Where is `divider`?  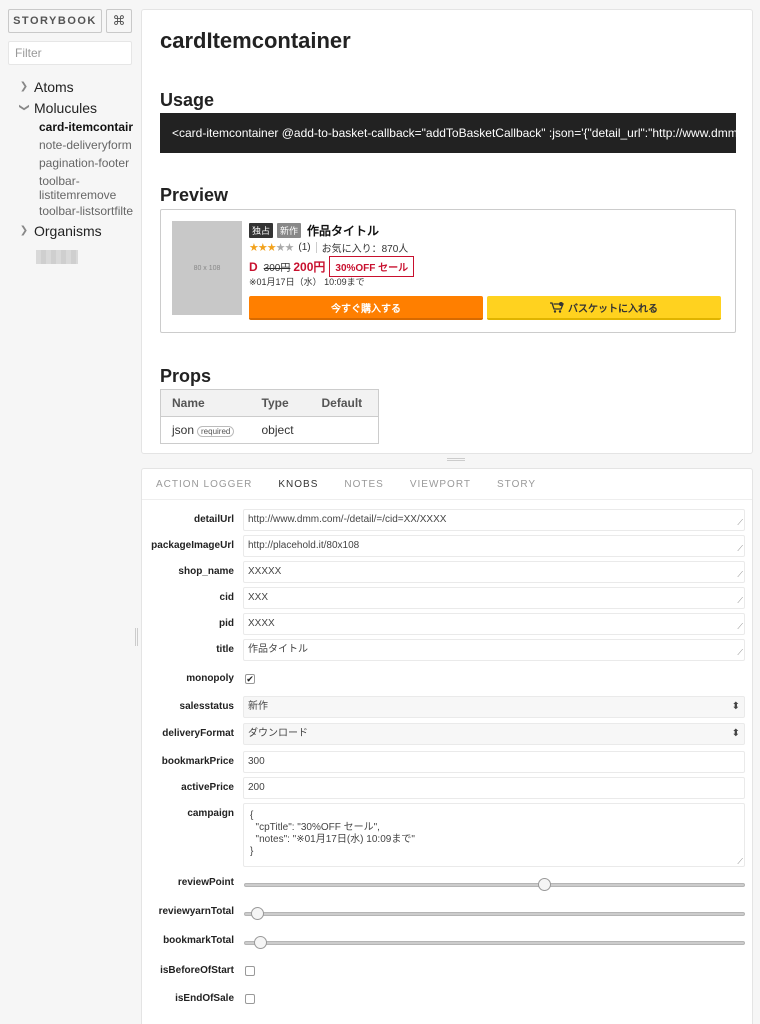 divider is located at coordinates (316, 247).